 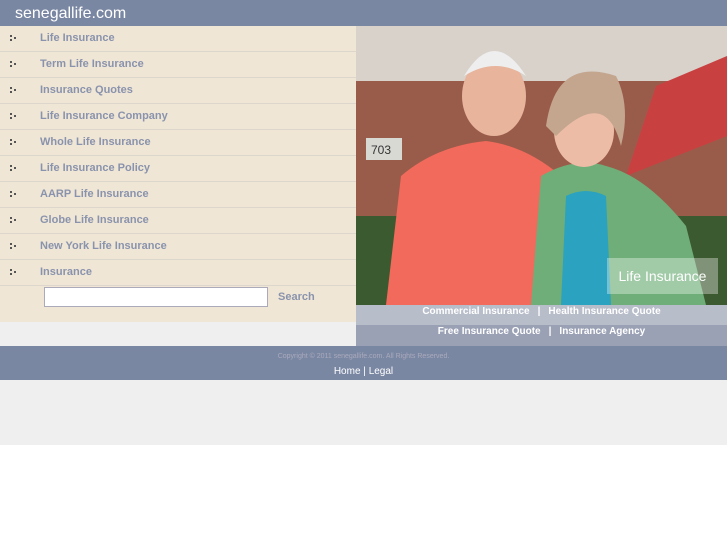 What do you see at coordinates (363, 13) in the screenshot?
I see `header: senegallife.com` at bounding box center [363, 13].